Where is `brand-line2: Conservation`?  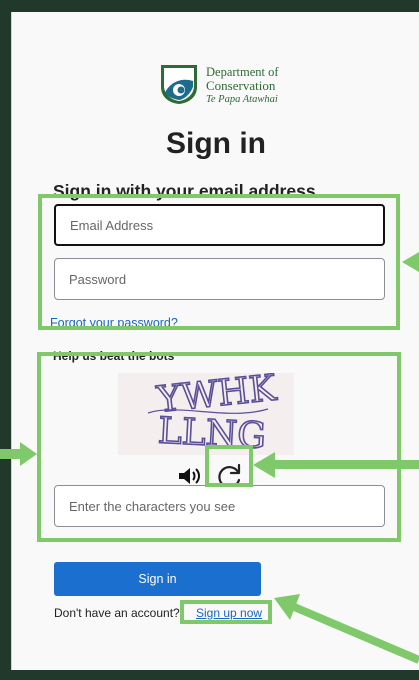
brand-line2: Conservation is located at coordinates (241, 85).